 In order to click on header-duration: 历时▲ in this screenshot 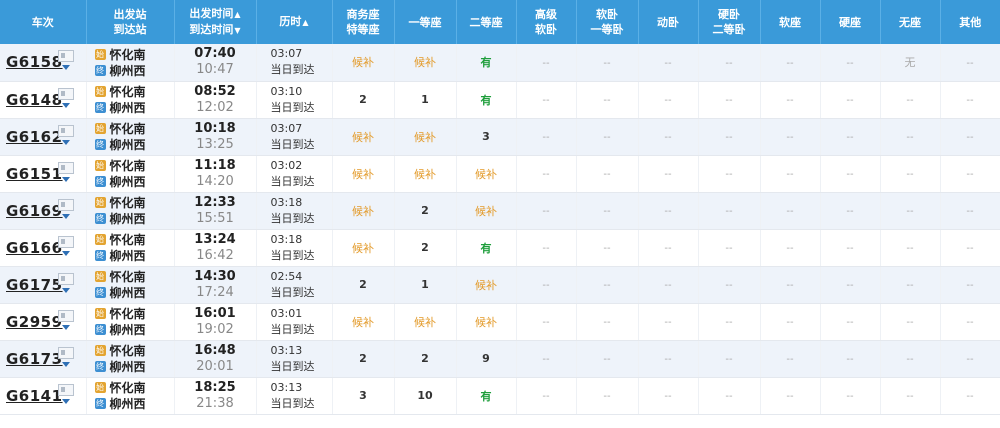, I will do `click(294, 22)`.